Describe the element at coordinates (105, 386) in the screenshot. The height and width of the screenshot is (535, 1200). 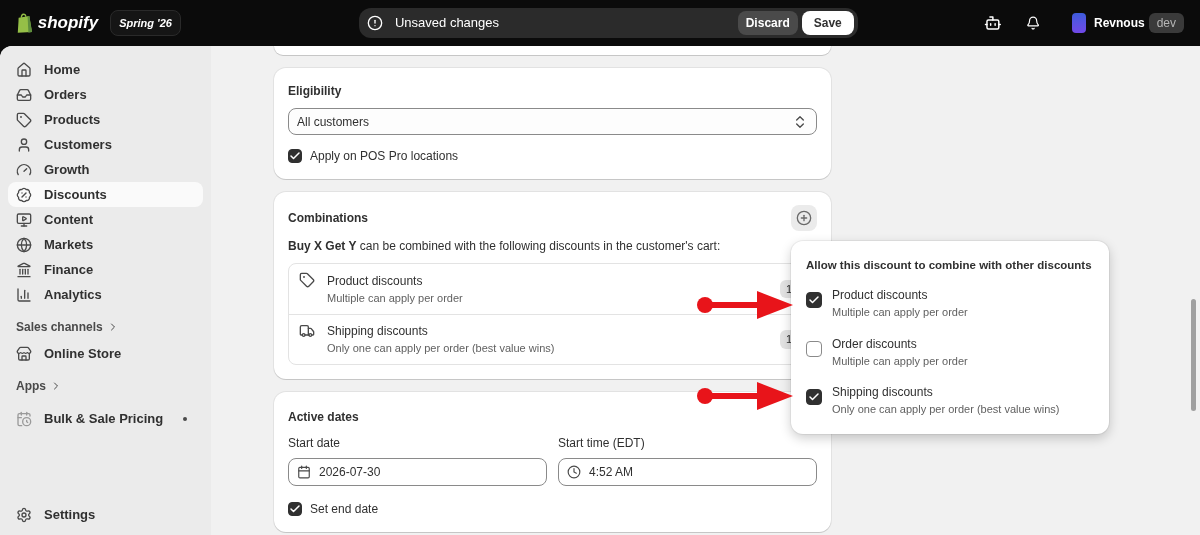
I see `section-heading: Apps` at that location.